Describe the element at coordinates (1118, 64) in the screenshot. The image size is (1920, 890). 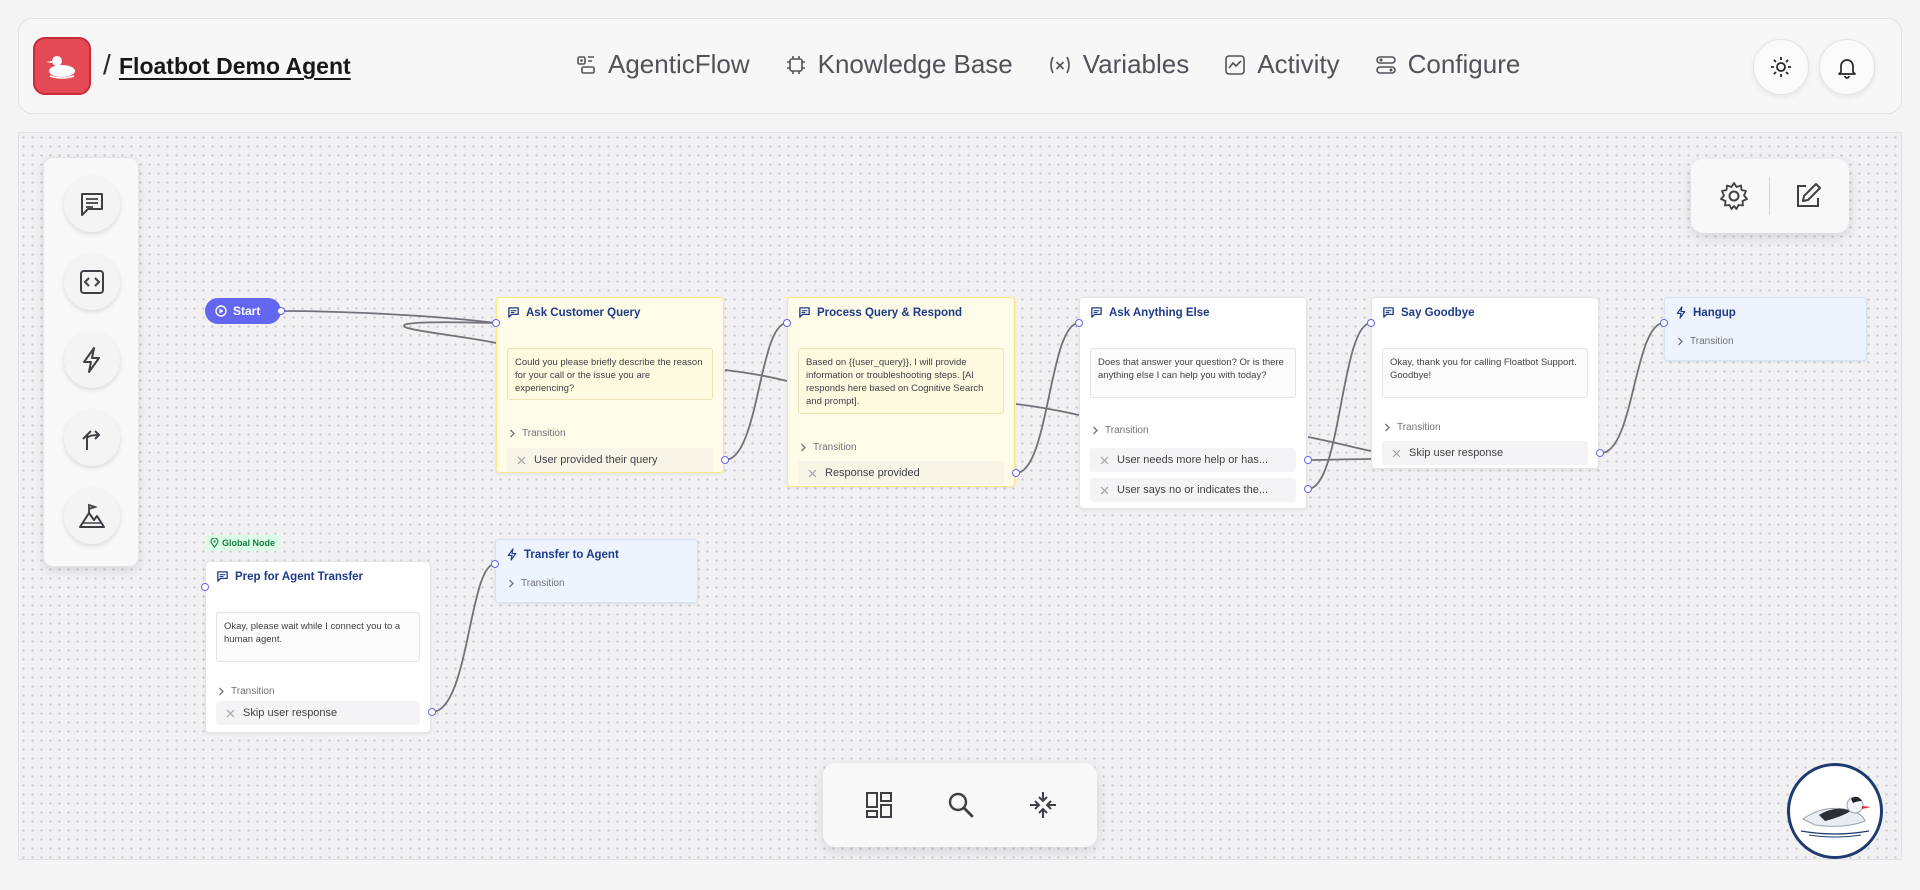
I see `nav-variables: Variables` at that location.